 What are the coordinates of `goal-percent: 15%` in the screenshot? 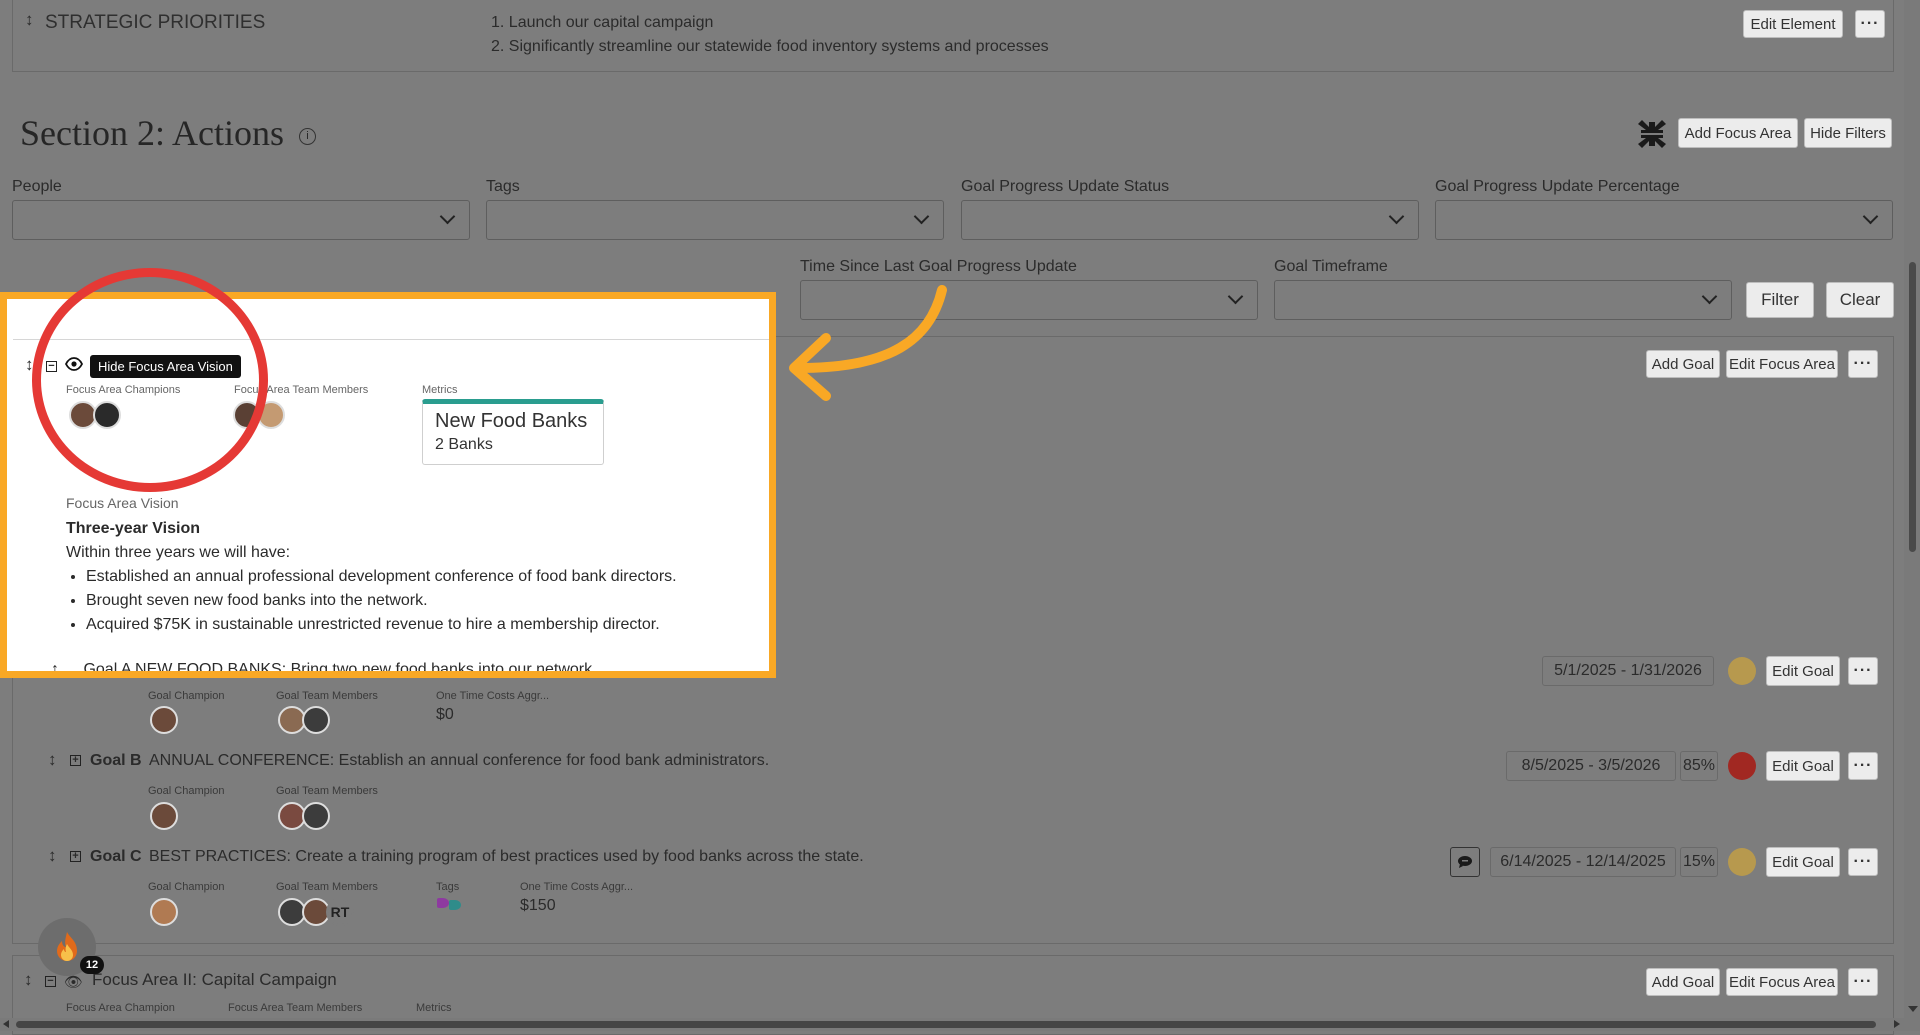 It's located at (1699, 862).